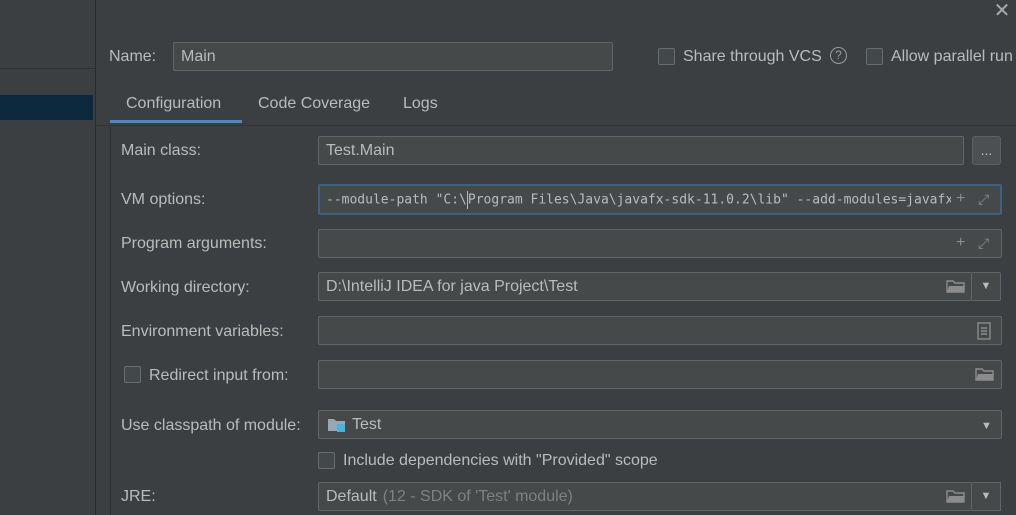  What do you see at coordinates (367, 424) in the screenshot?
I see `classpath-module-value: Test` at bounding box center [367, 424].